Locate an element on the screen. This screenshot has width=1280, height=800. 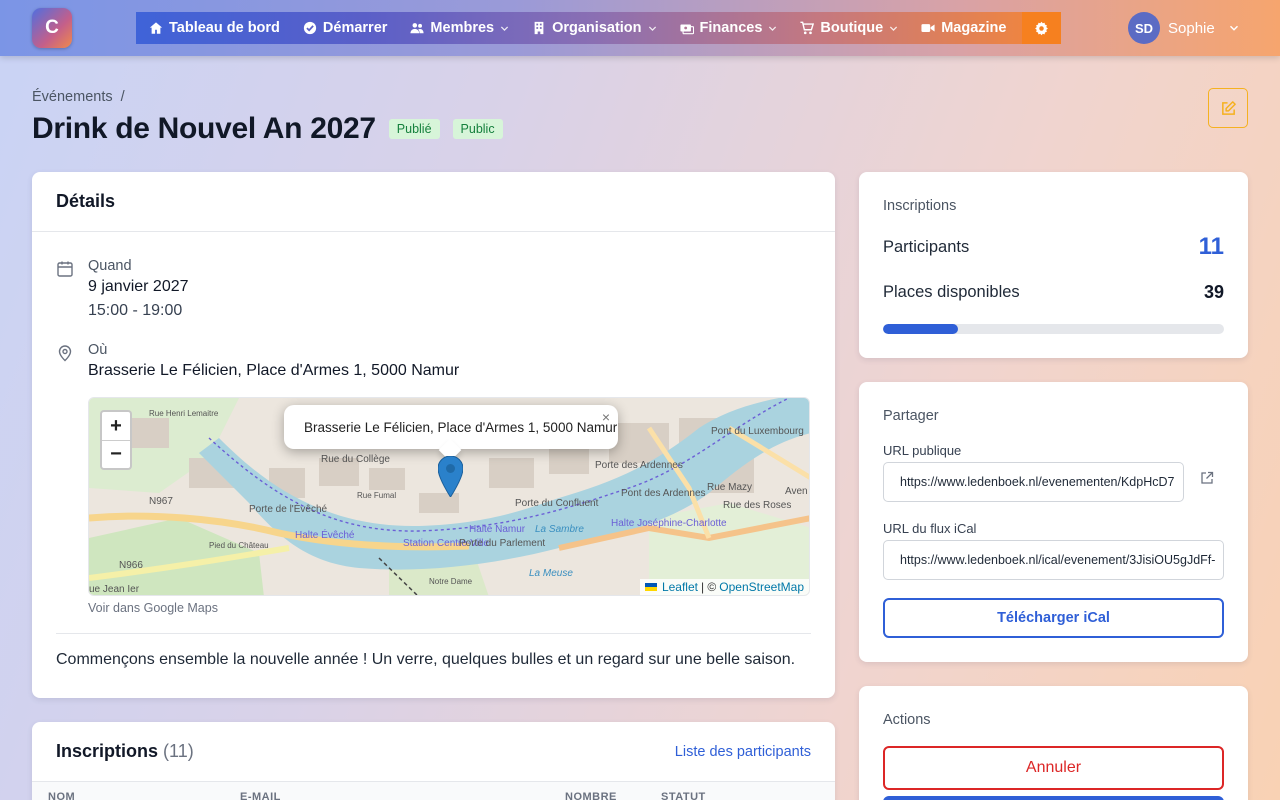
nav-label: Finances is located at coordinates (731, 28).